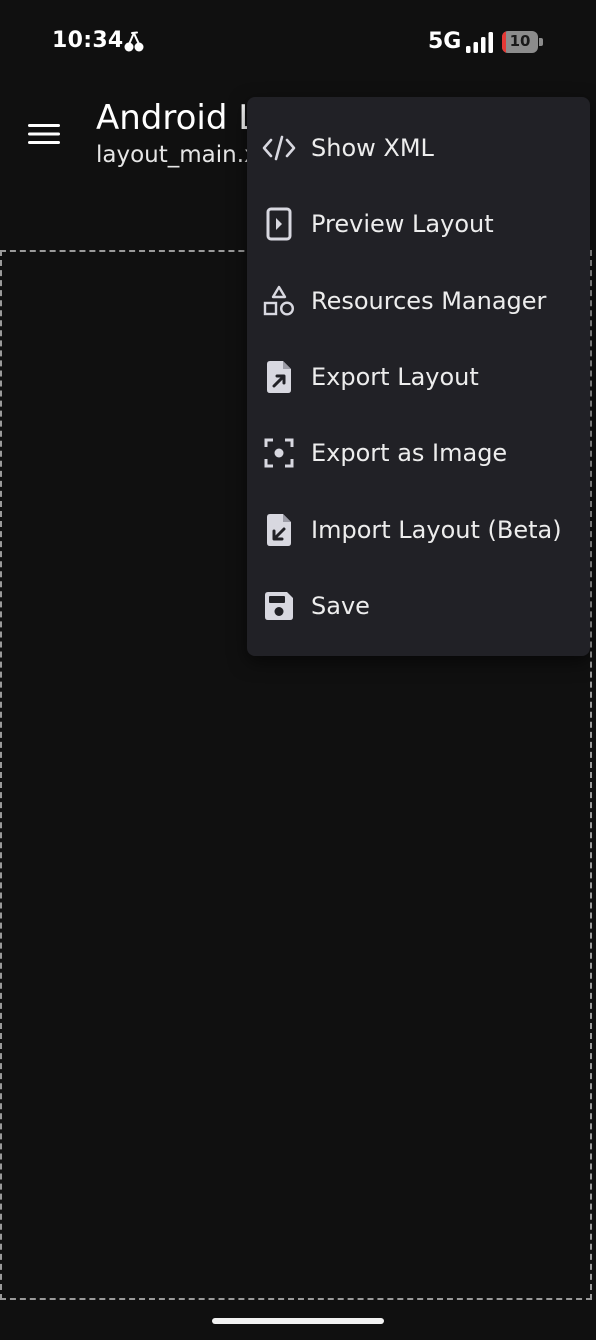  Describe the element at coordinates (279, 453) in the screenshot. I see `screenshot-frame-icon` at that location.